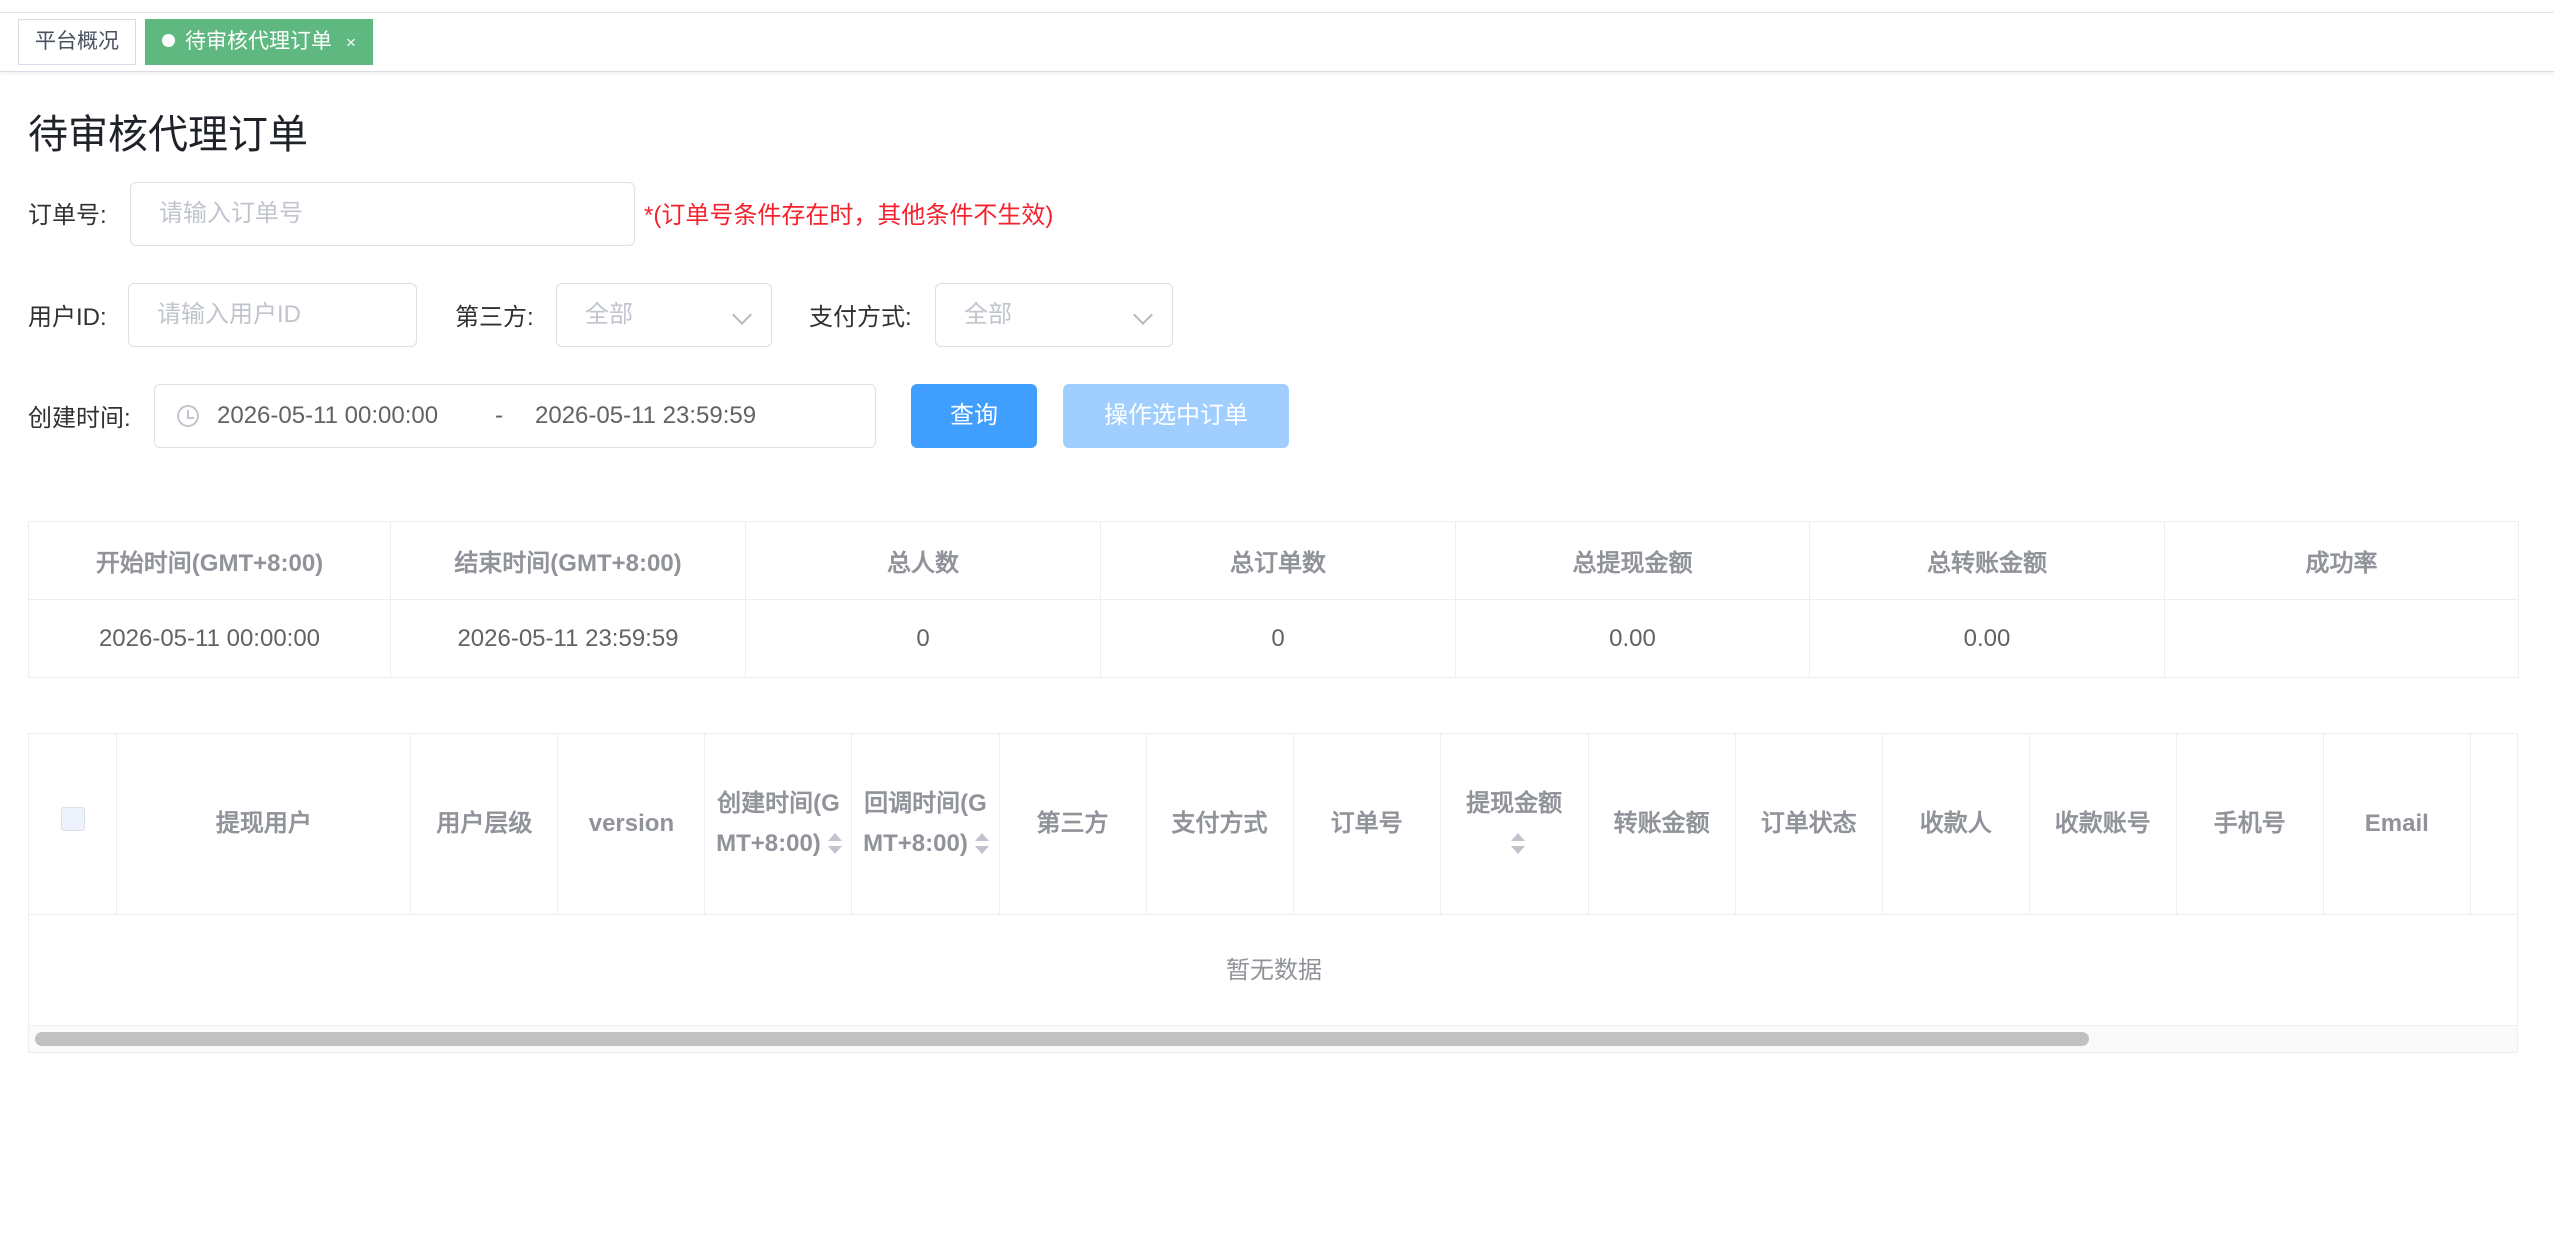  I want to click on clock-icon, so click(188, 416).